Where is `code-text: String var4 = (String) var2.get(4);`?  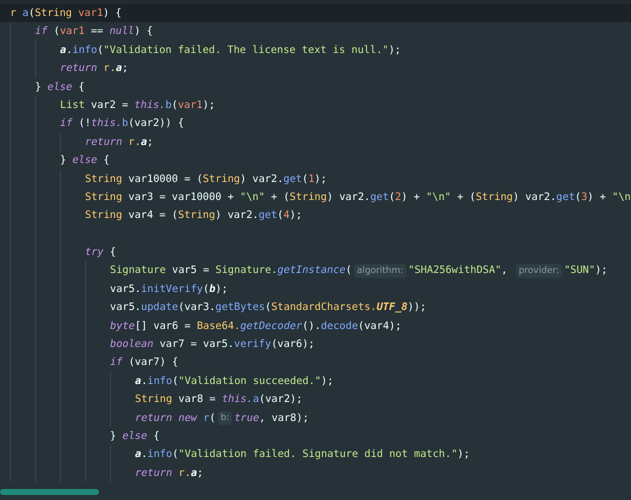 code-text: String var4 = (String) var2.get(4); is located at coordinates (193, 216).